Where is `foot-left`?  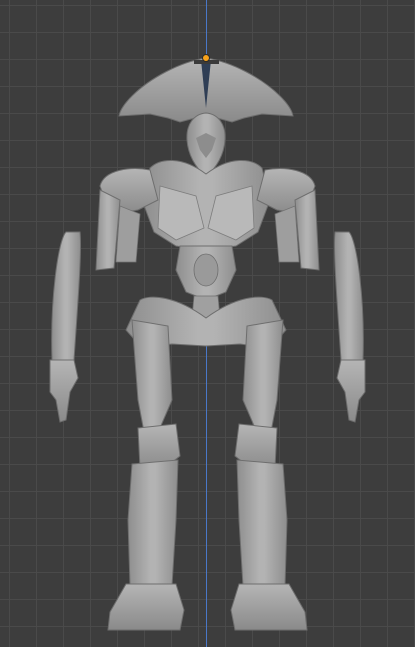
foot-left is located at coordinates (146, 607).